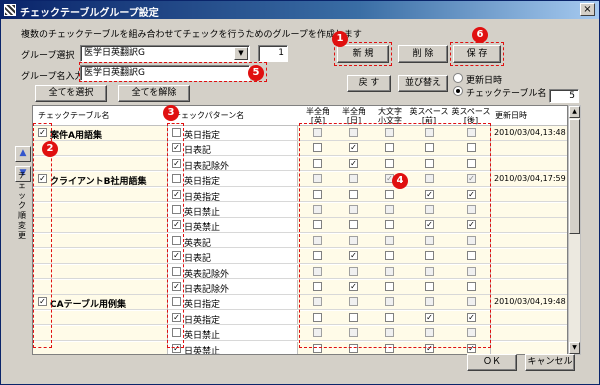  I want to click on delete-button: 削 除, so click(423, 54).